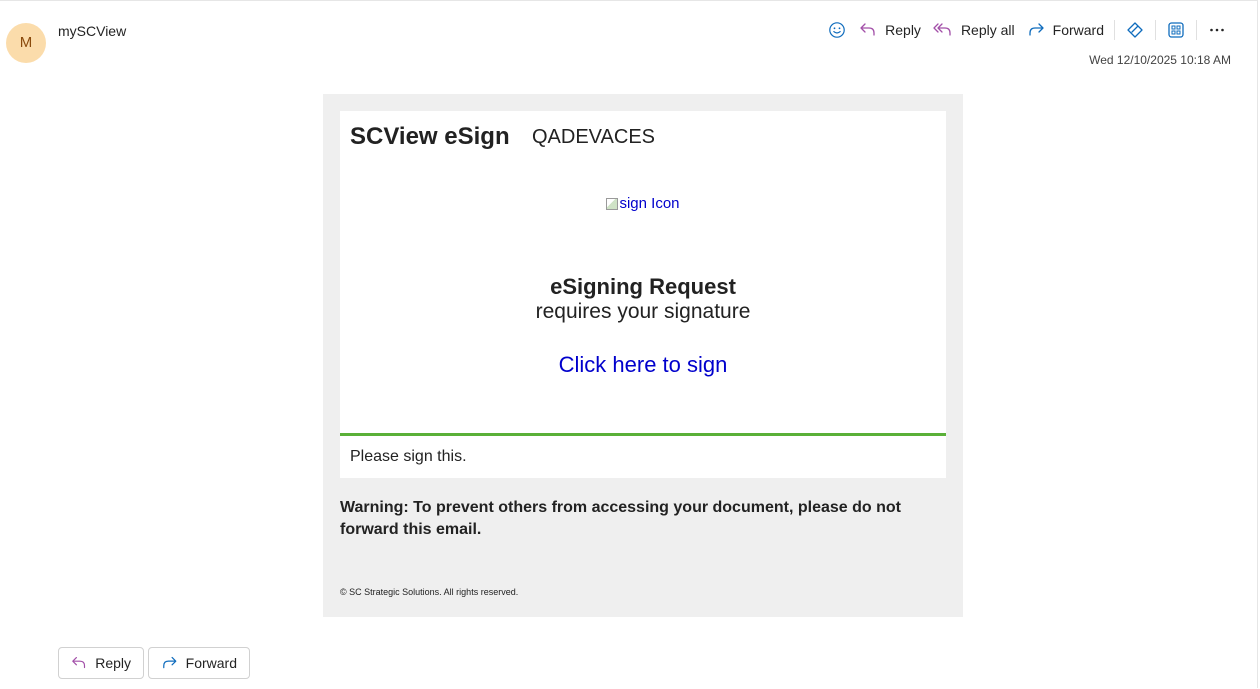 Image resolution: width=1260 pixels, height=689 pixels. Describe the element at coordinates (92, 31) in the screenshot. I see `sender-name: mySCView` at that location.